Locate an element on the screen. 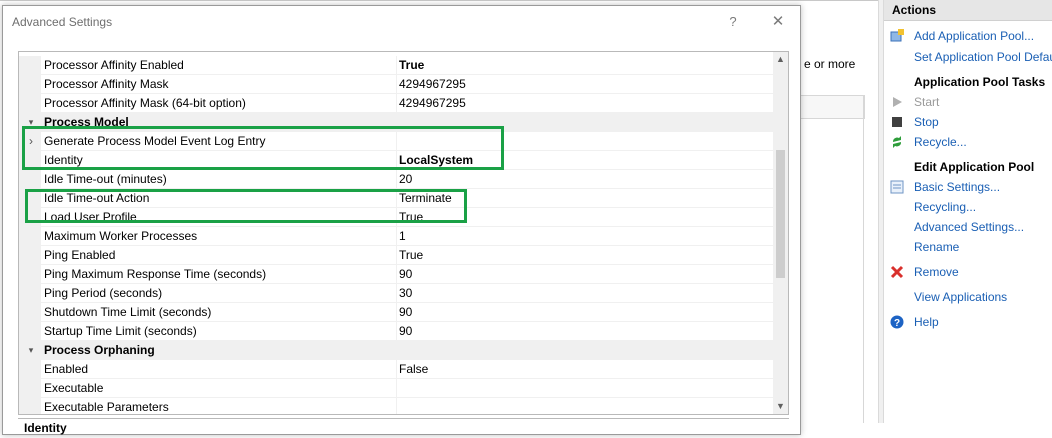 The width and height of the screenshot is (1052, 438). property-name: Processor Affinity Mask (64-bit option) is located at coordinates (219, 103).